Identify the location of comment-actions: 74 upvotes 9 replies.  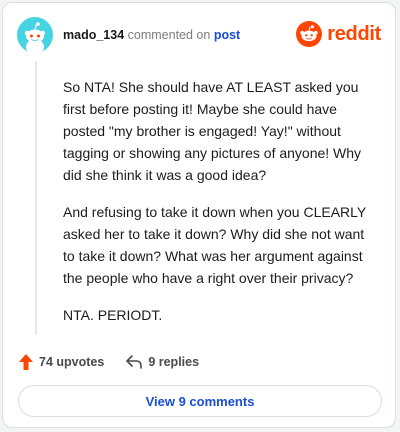
(199, 362).